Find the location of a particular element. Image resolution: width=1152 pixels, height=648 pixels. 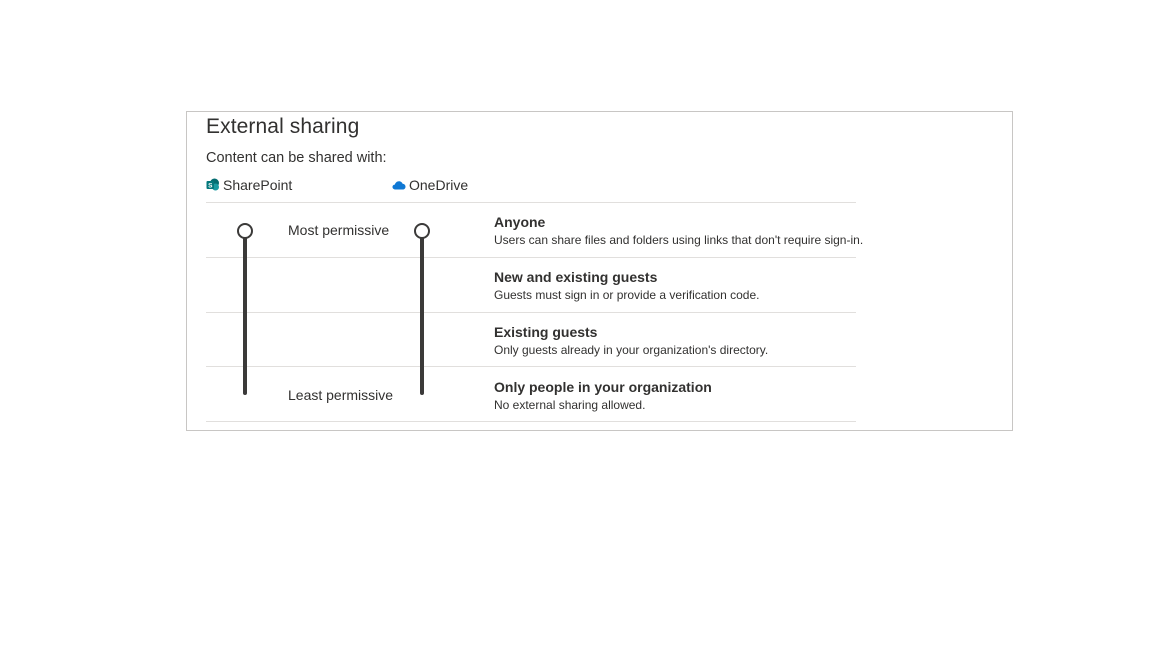

level-anyone-name: Anyone is located at coordinates (520, 222).